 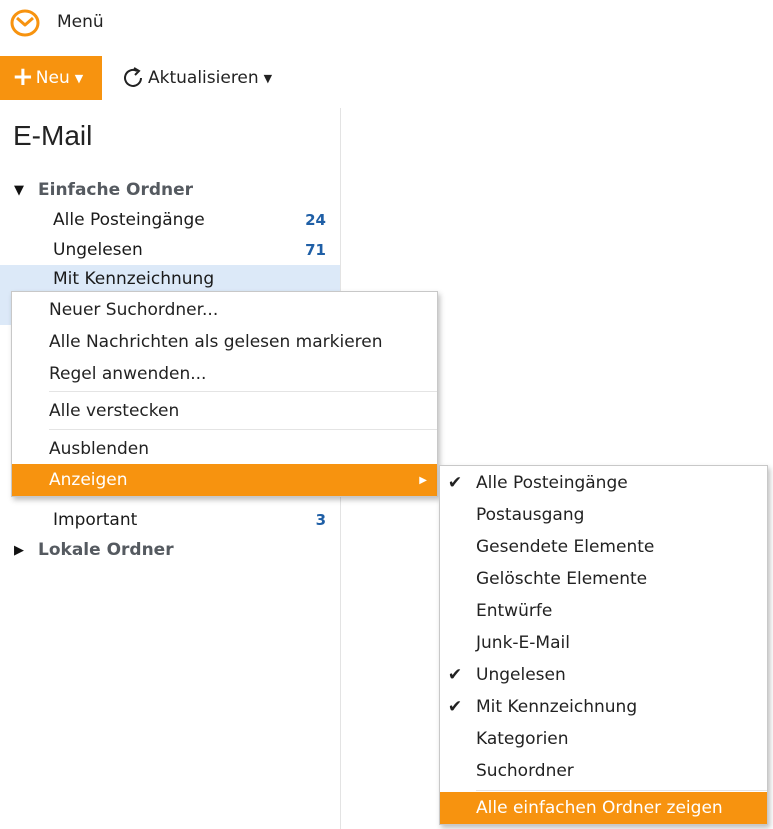 What do you see at coordinates (224, 411) in the screenshot?
I see `menu-item-hide-all: Alle verstecken` at bounding box center [224, 411].